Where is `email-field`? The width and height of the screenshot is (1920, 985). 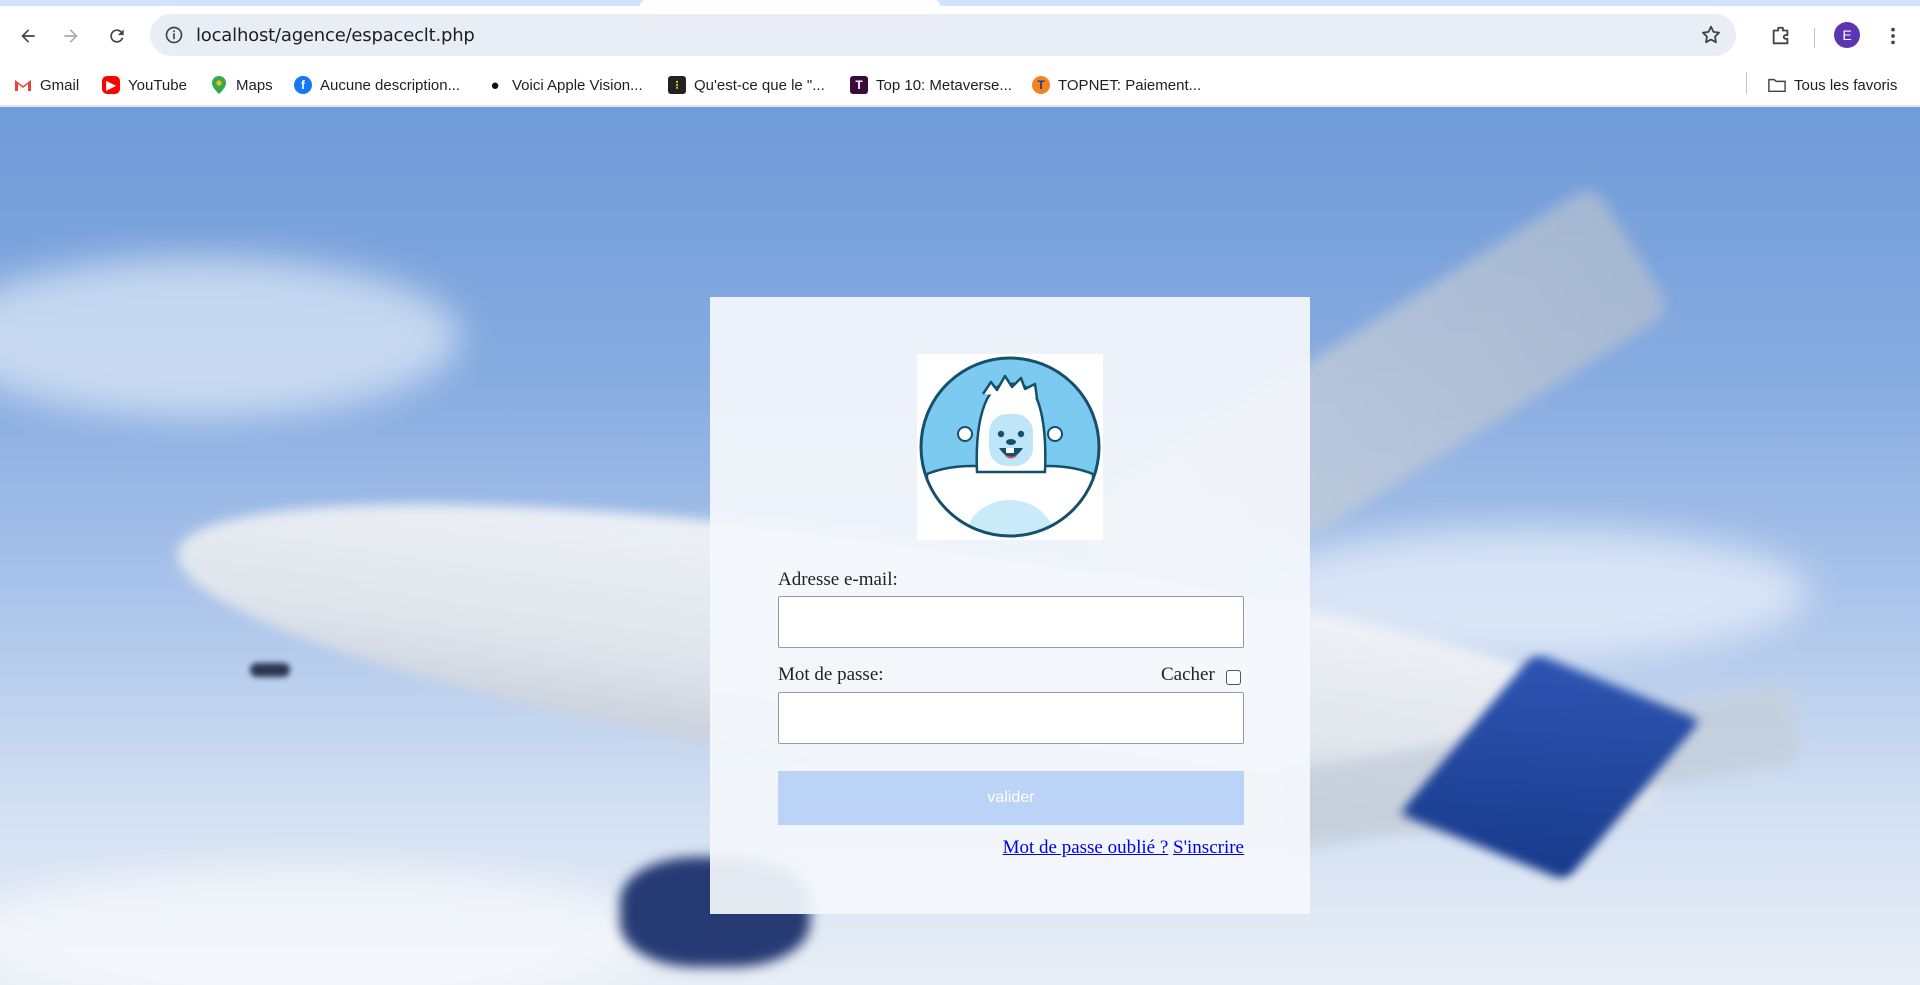
email-field is located at coordinates (1011, 622).